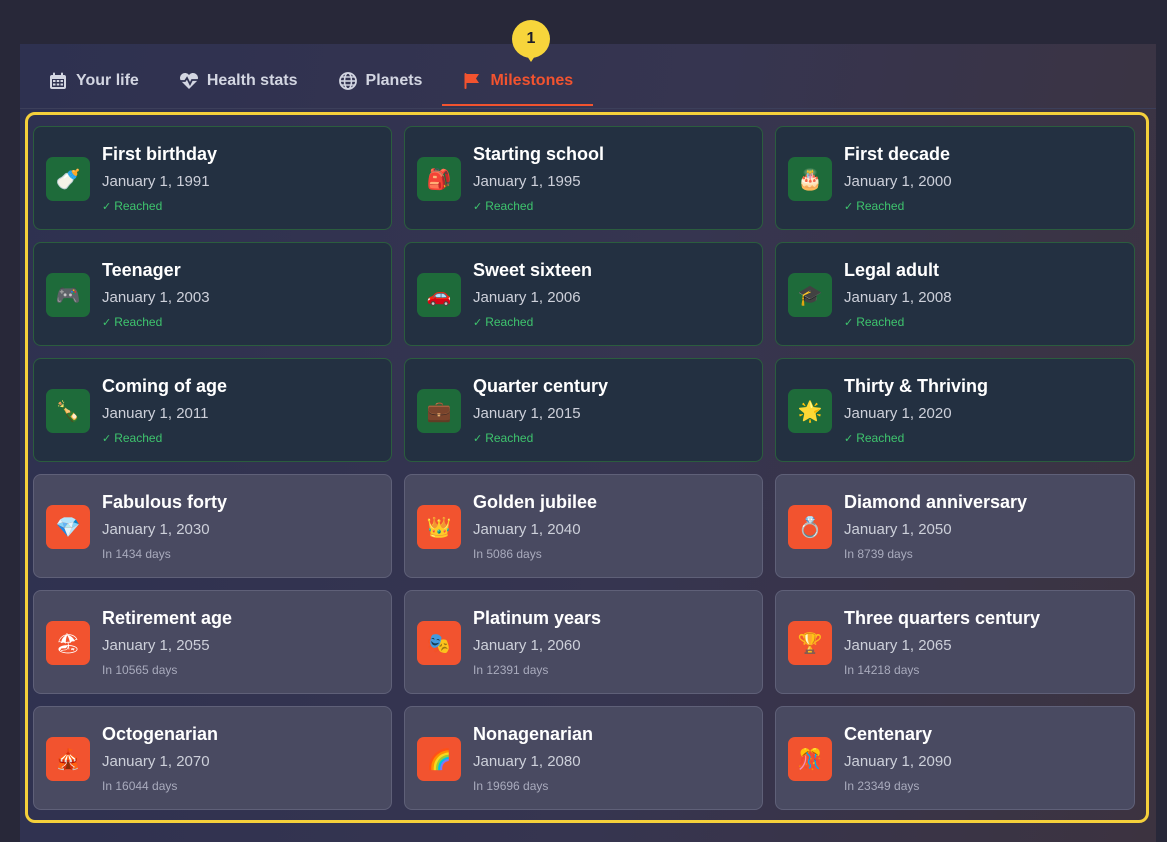  What do you see at coordinates (527, 413) in the screenshot?
I see `milestone-date: January 1, 2015` at bounding box center [527, 413].